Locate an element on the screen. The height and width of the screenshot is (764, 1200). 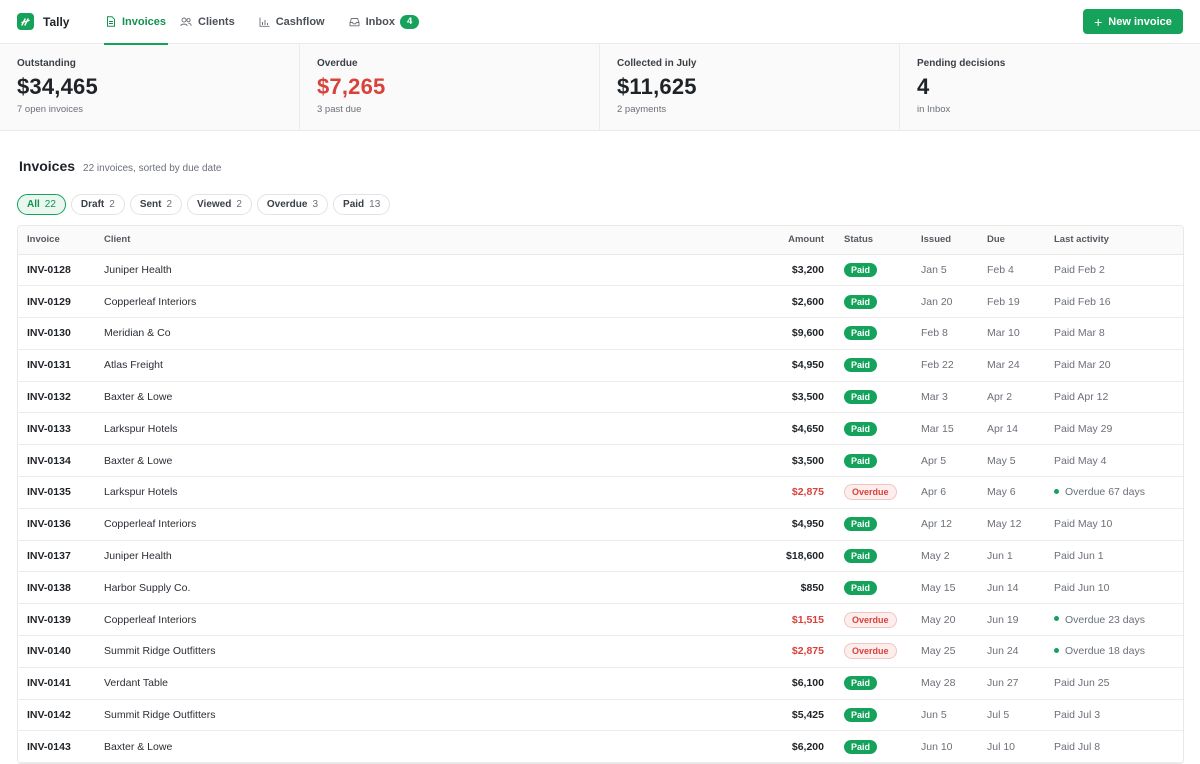
client-name: Summit Ridge Outfitters is located at coordinates (404, 651).